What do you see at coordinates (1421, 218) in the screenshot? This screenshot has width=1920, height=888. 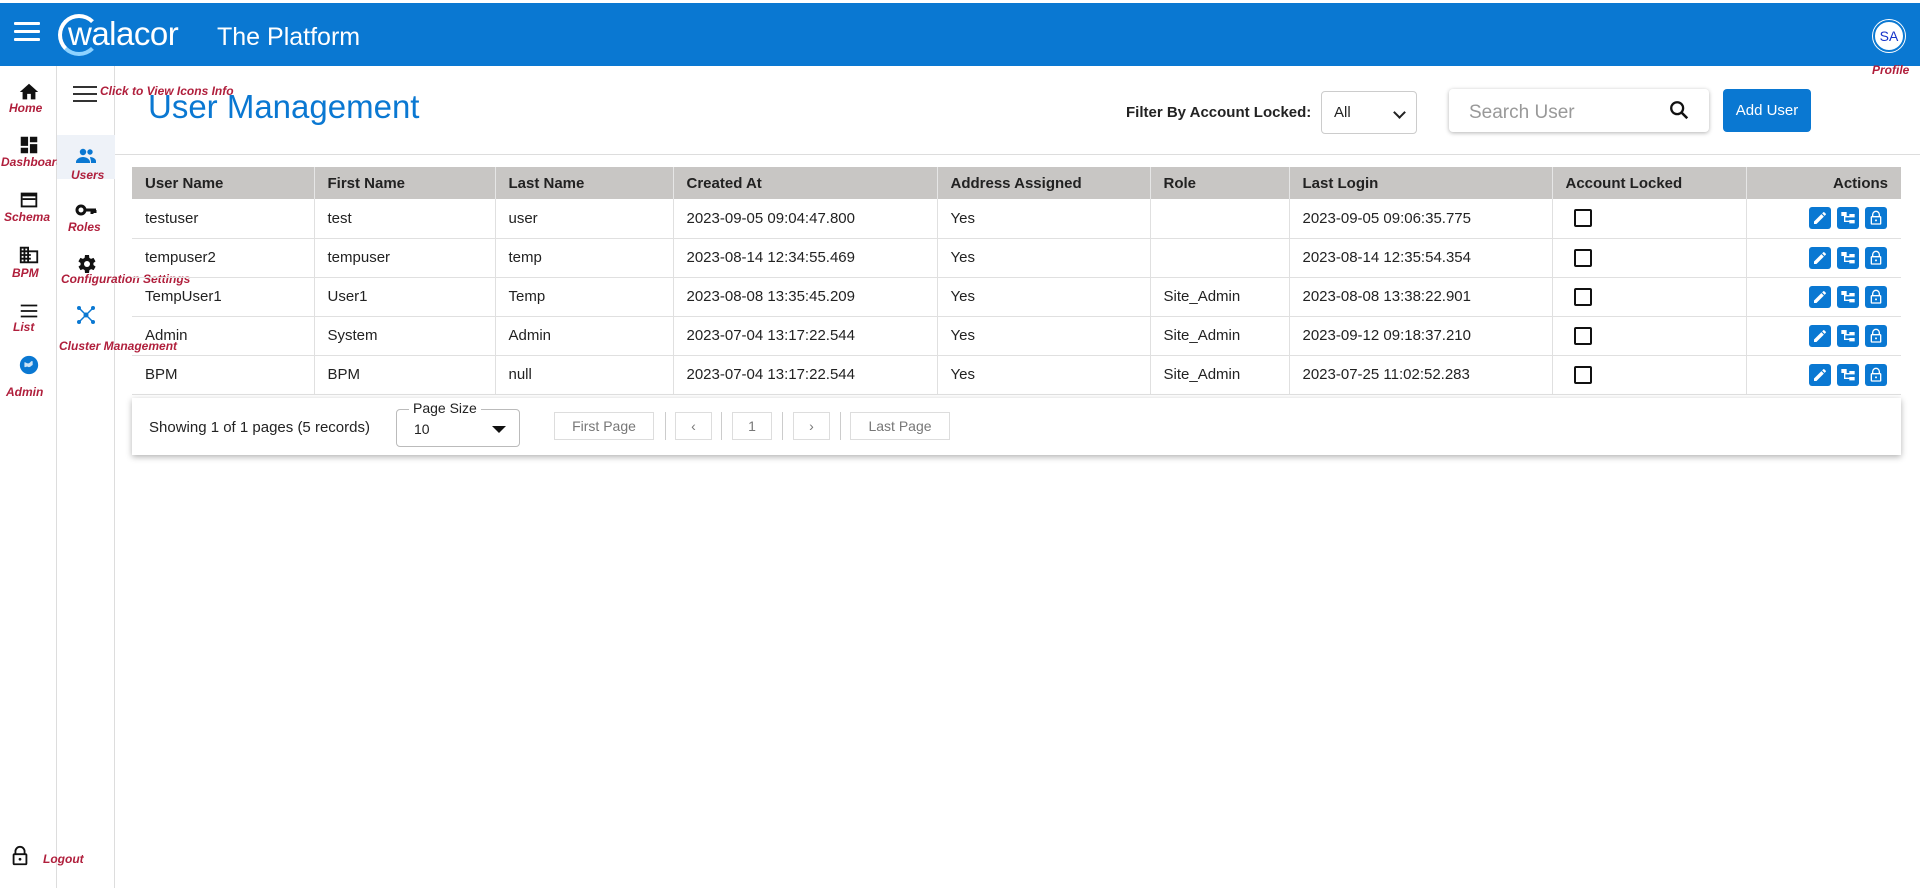 I see `cell-last-login: 2023-09-05 09:06:35.775` at bounding box center [1421, 218].